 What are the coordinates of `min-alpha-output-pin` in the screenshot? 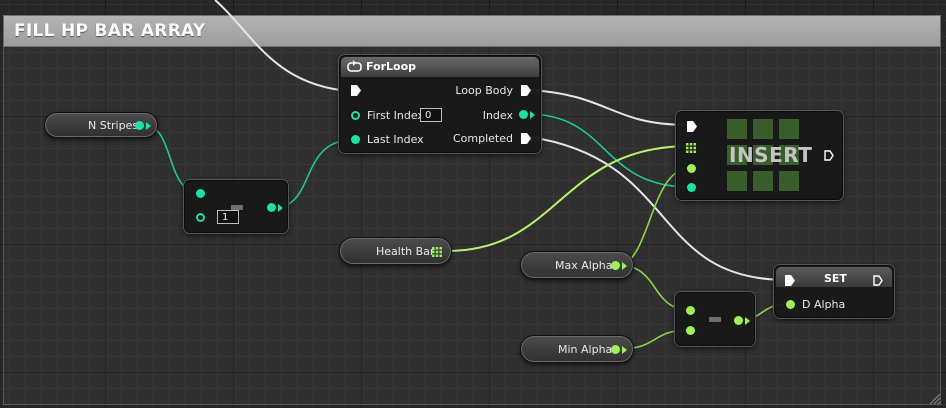 It's located at (615, 349).